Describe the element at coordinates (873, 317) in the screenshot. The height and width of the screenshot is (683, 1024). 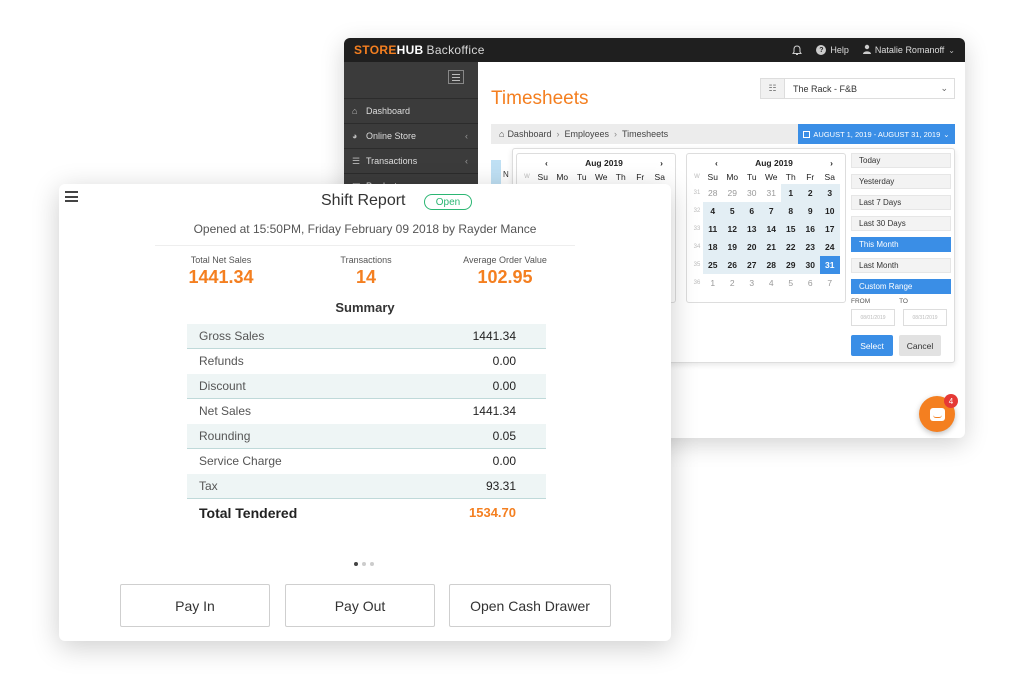
I see `from-date-input: 08/01/2019` at that location.